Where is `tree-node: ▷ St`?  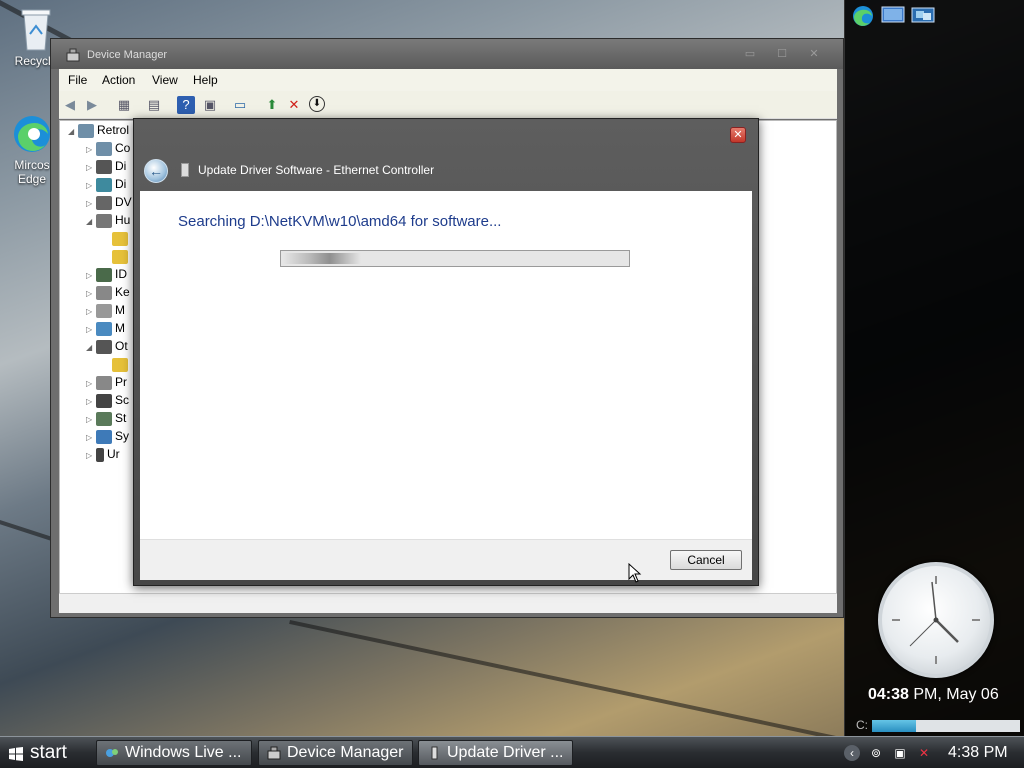 tree-node: ▷ St is located at coordinates (106, 420).